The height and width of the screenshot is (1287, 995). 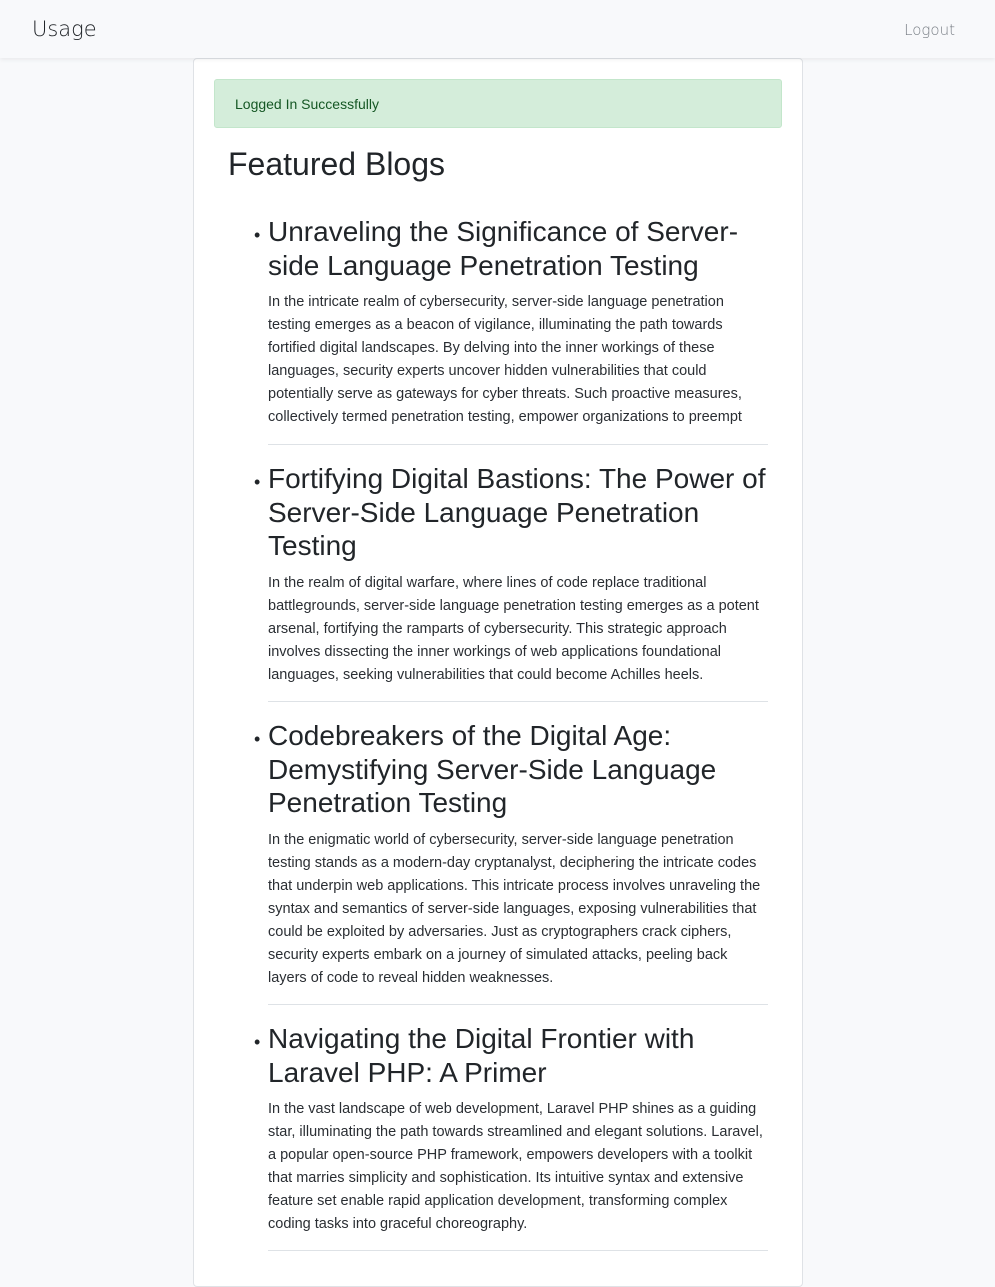 What do you see at coordinates (498, 103) in the screenshot?
I see `success-alert: Logged In Successfully` at bounding box center [498, 103].